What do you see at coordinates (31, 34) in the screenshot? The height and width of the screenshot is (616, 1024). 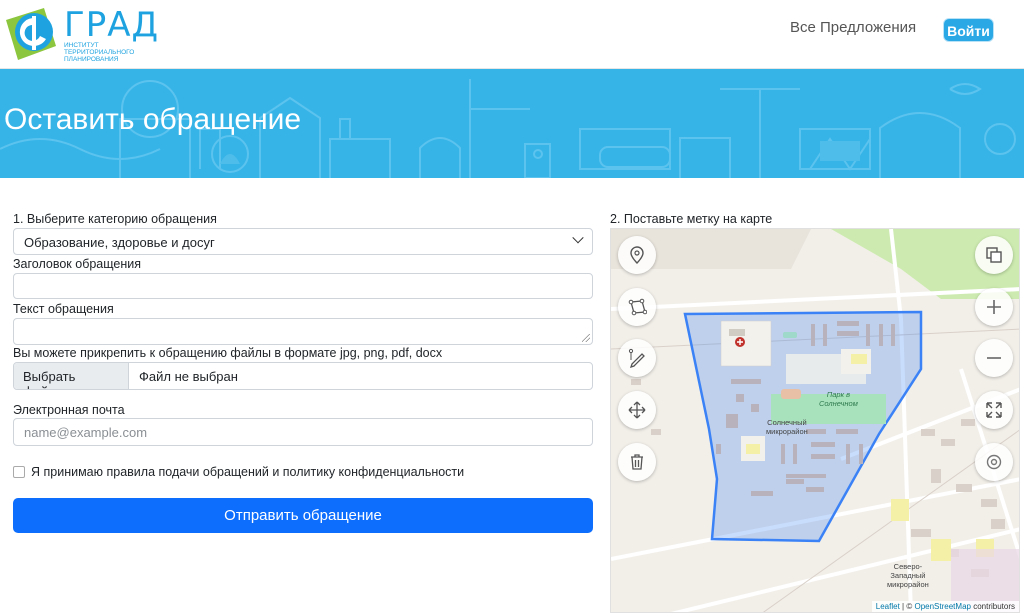 I see `logo-mark-icon` at bounding box center [31, 34].